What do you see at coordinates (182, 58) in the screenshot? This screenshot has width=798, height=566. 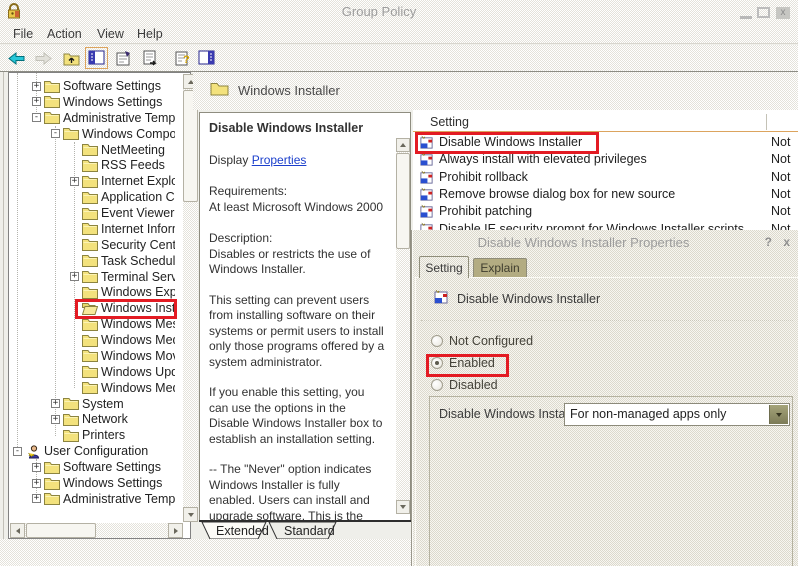 I see `help-icon: ?` at bounding box center [182, 58].